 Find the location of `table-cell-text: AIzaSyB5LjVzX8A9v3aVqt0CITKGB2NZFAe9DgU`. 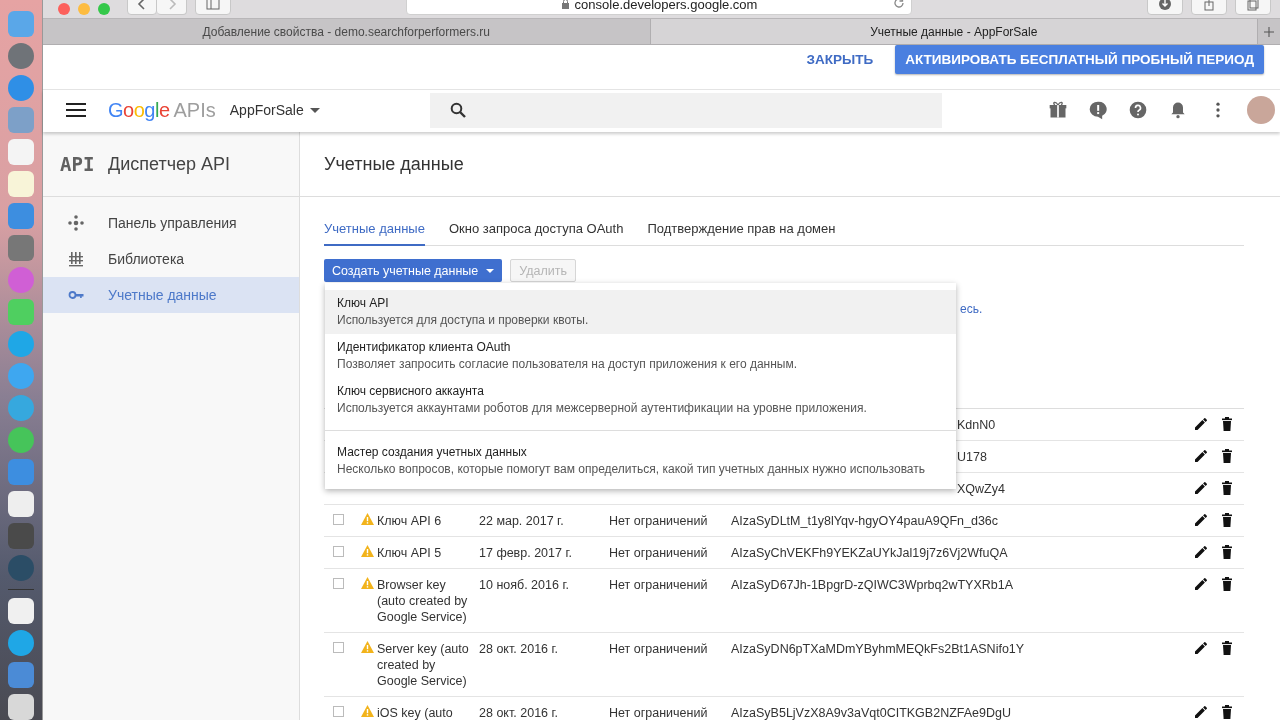

table-cell-text: AIzaSyB5LjVzX8A9v3aVqt0CITKGB2NZFAe9DgU is located at coordinates (871, 712).